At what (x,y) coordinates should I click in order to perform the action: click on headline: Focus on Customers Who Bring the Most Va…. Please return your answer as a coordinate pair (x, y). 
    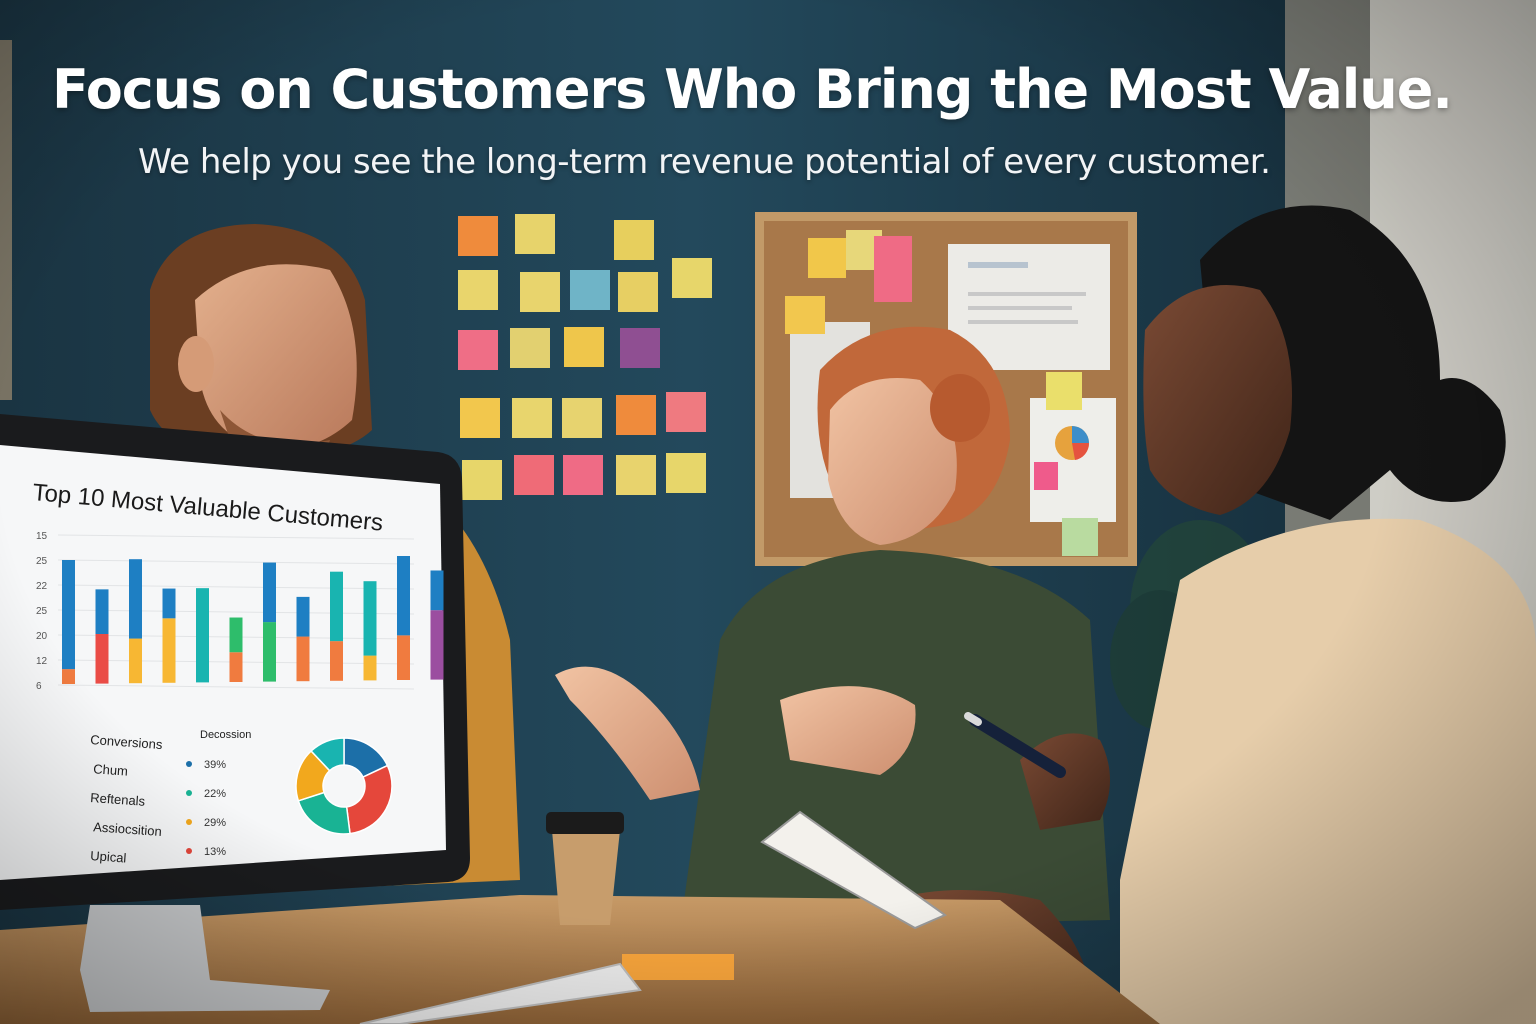
    Looking at the image, I should click on (752, 89).